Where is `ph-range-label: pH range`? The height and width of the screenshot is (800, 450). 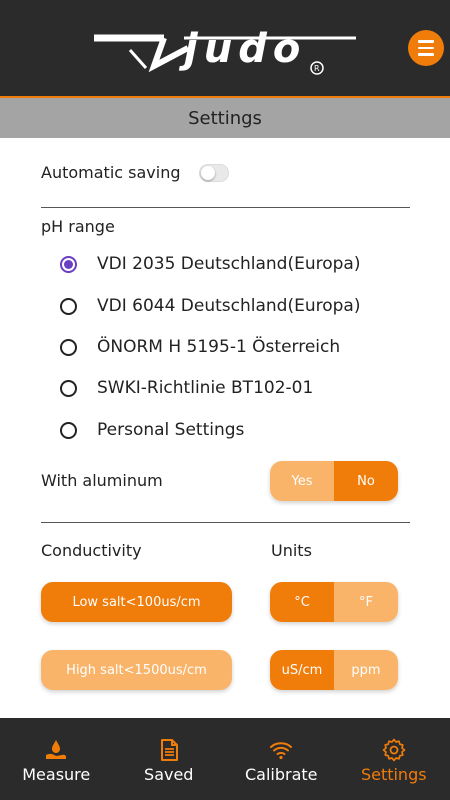
ph-range-label: pH range is located at coordinates (78, 226).